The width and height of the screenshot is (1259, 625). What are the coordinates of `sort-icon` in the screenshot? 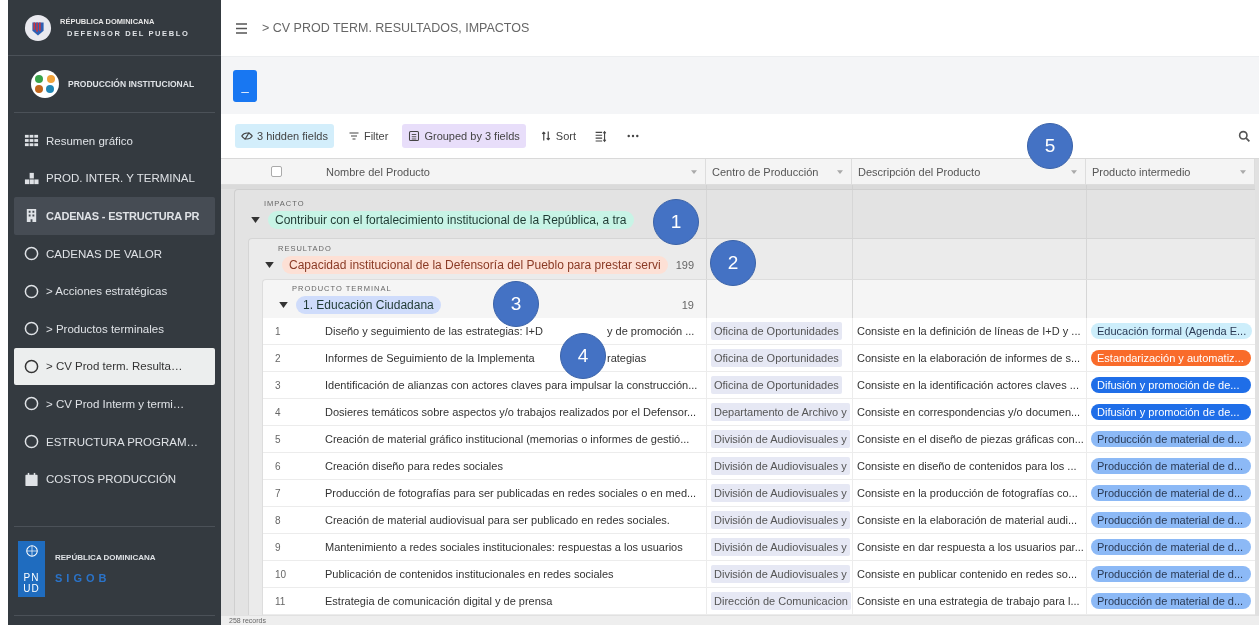 It's located at (545, 136).